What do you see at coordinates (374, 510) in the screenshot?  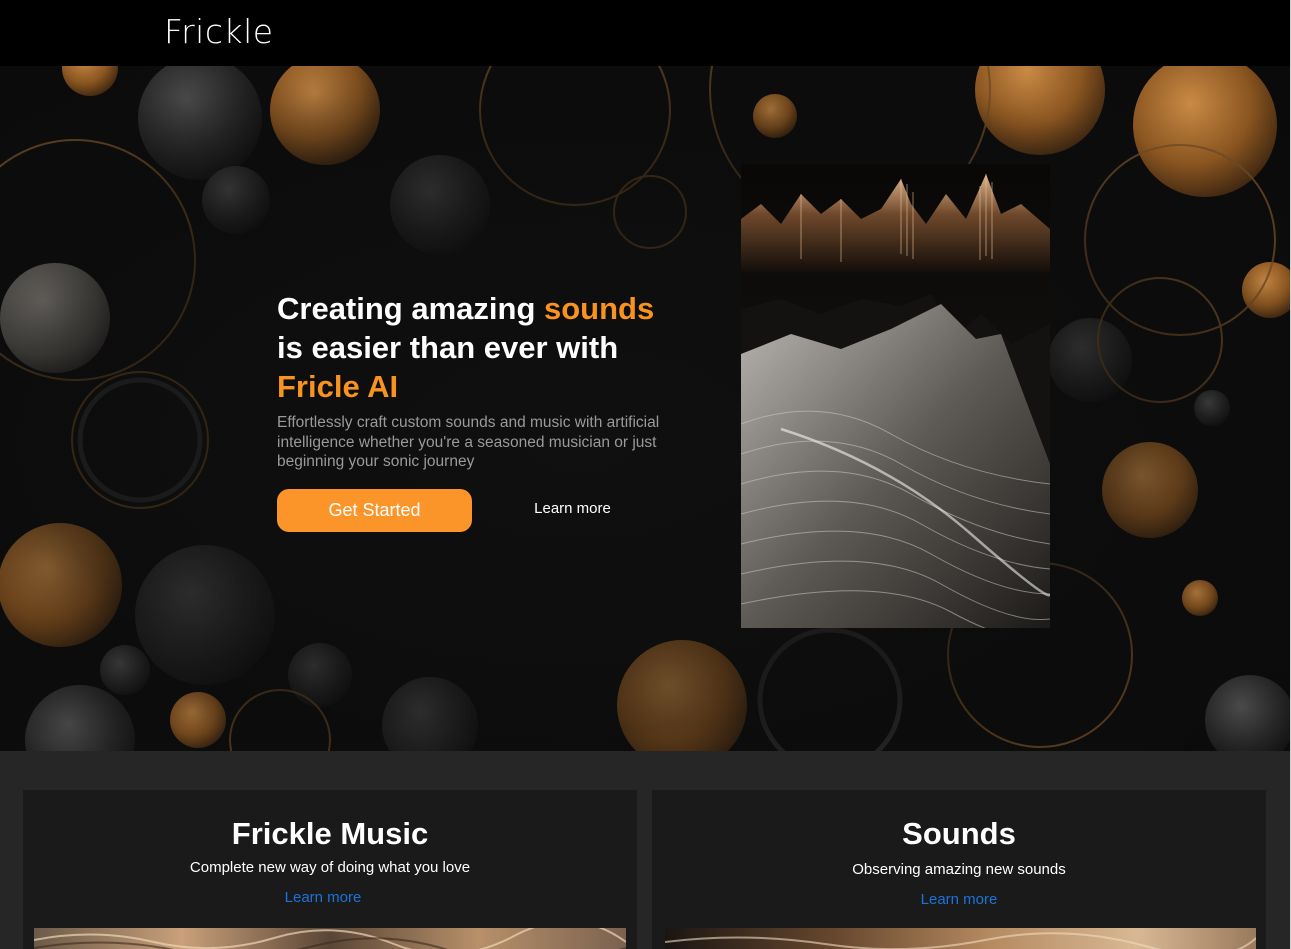 I see `get-started-button: Get Started` at bounding box center [374, 510].